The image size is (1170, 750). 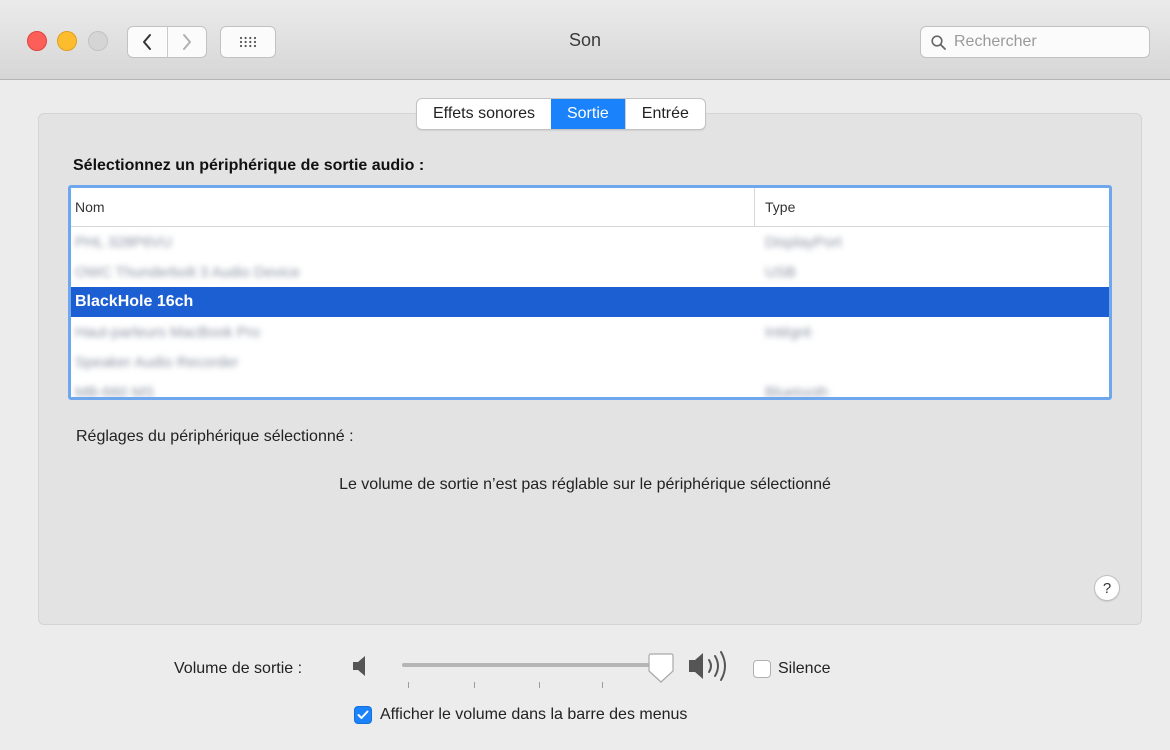 What do you see at coordinates (1107, 588) in the screenshot?
I see `help-button: ?` at bounding box center [1107, 588].